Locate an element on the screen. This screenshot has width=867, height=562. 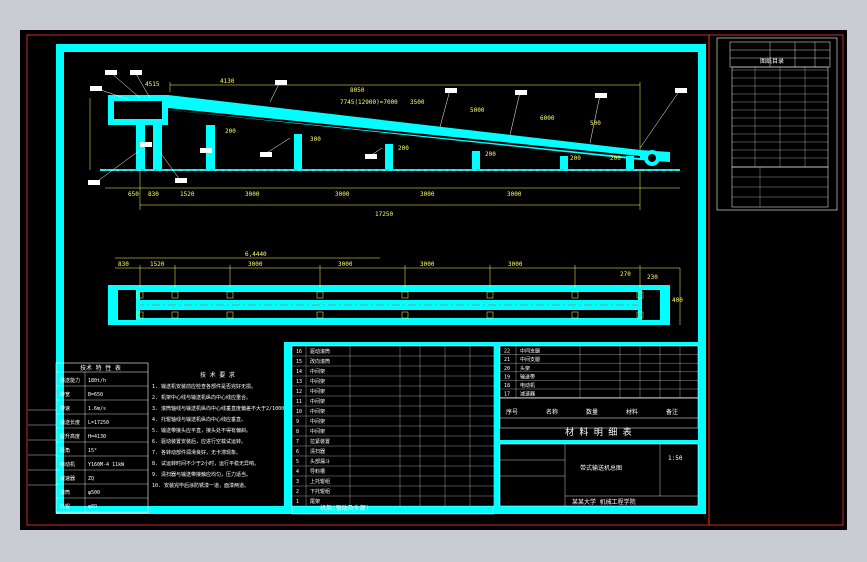
note-line: 2. 机架中心线与输送机纵向中心线应重合。 is located at coordinates (201, 397).